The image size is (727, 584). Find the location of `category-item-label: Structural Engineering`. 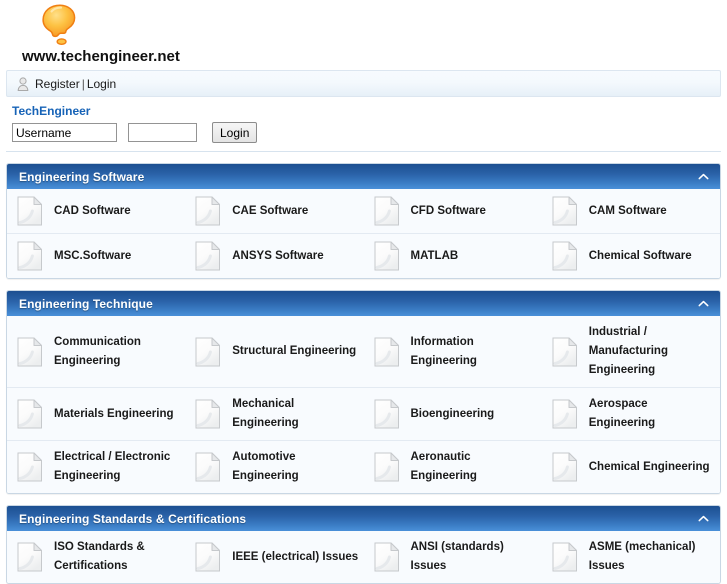

category-item-label: Structural Engineering is located at coordinates (294, 351).